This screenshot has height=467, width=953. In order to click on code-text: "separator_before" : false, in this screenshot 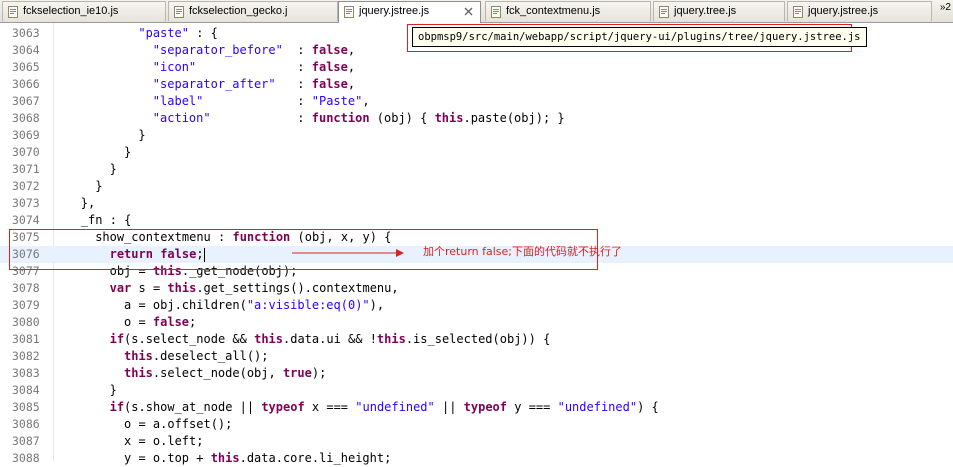, I will do `click(254, 50)`.